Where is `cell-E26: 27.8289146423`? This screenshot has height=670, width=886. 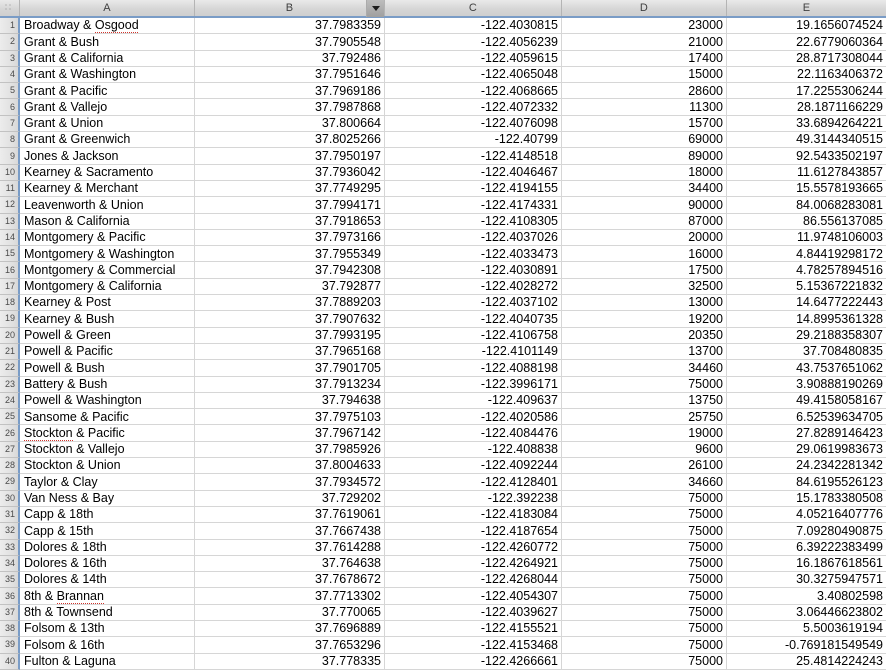 cell-E26: 27.8289146423 is located at coordinates (806, 433).